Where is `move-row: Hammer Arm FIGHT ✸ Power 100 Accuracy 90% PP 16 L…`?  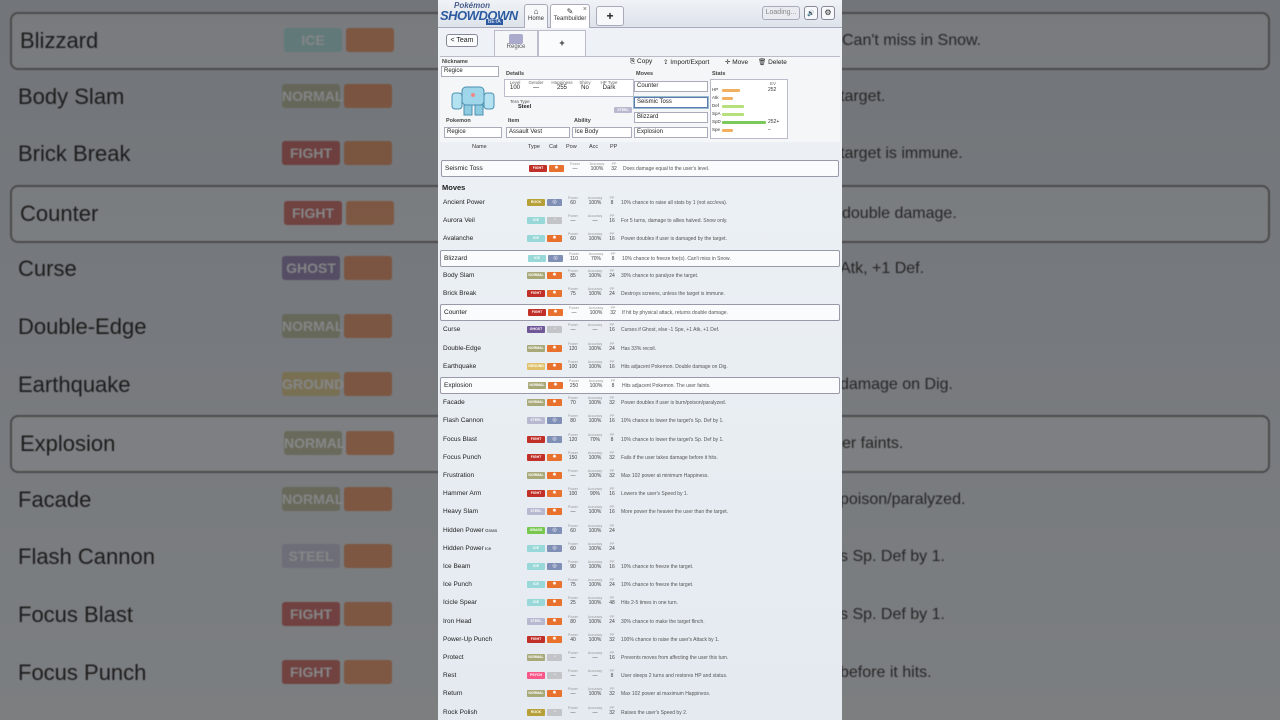
move-row: Hammer Arm FIGHT ✸ Power 100 Accuracy 90% PP 16 L… is located at coordinates (640, 494).